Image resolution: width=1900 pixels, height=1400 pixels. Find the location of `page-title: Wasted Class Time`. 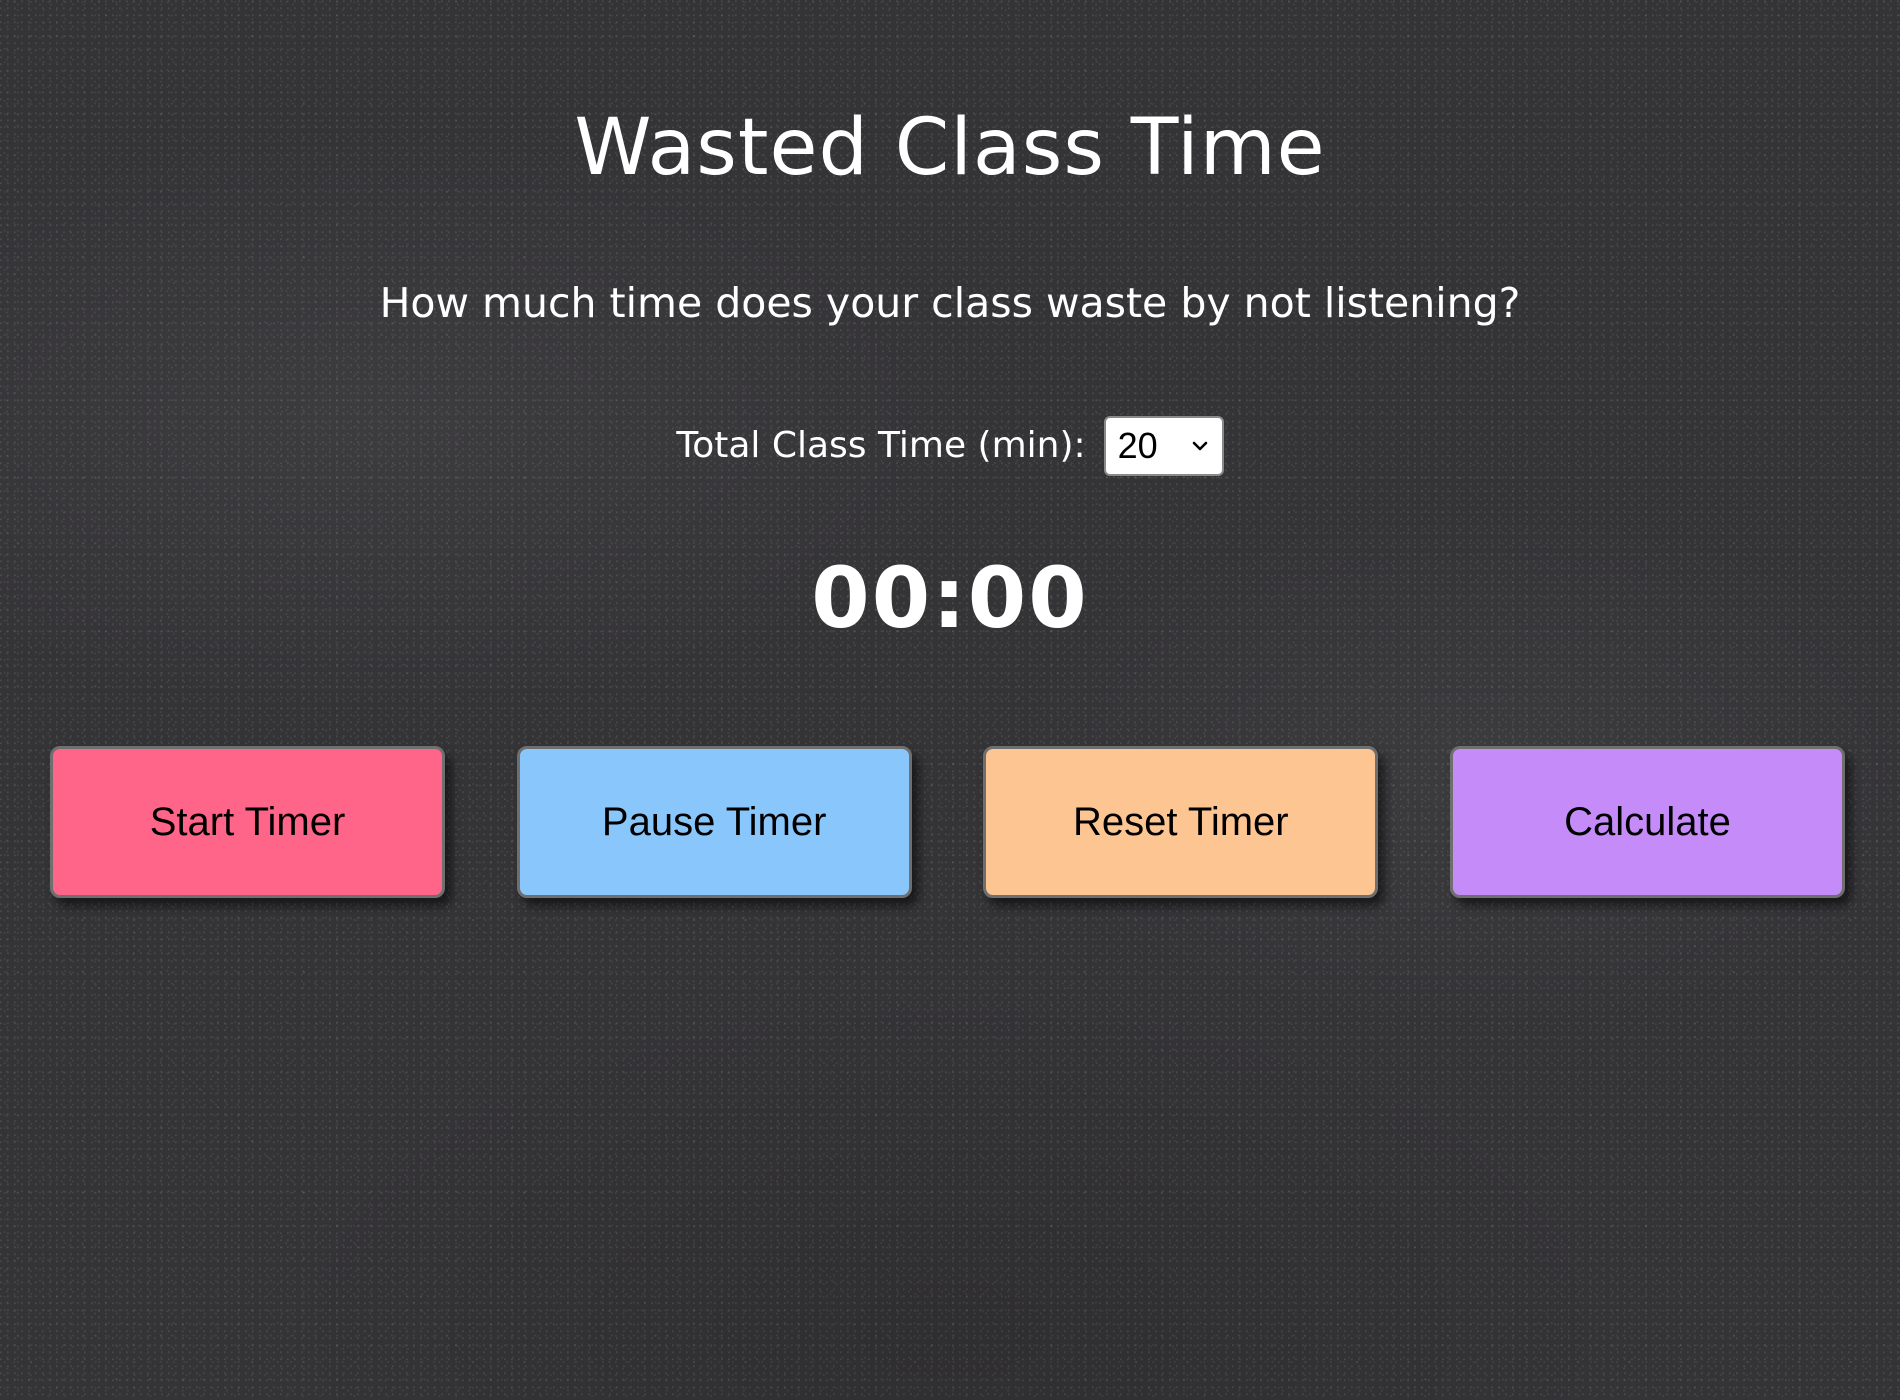

page-title: Wasted Class Time is located at coordinates (950, 148).